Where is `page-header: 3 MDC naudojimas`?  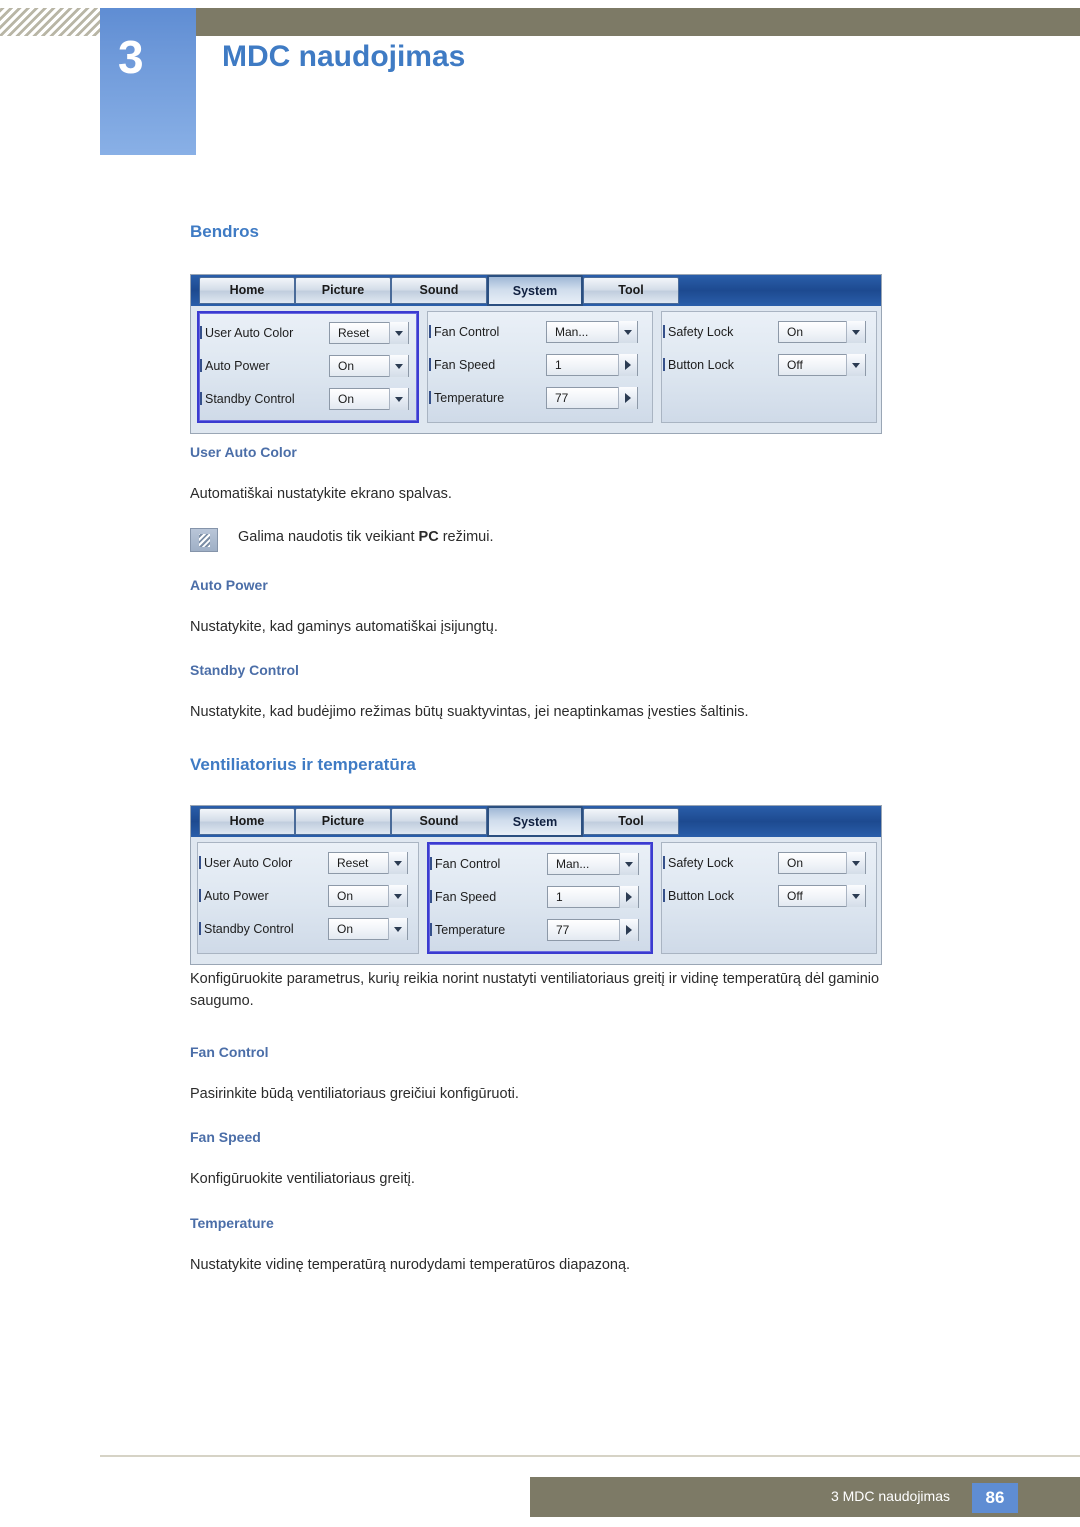
page-header: 3 MDC naudojimas is located at coordinates (540, 77).